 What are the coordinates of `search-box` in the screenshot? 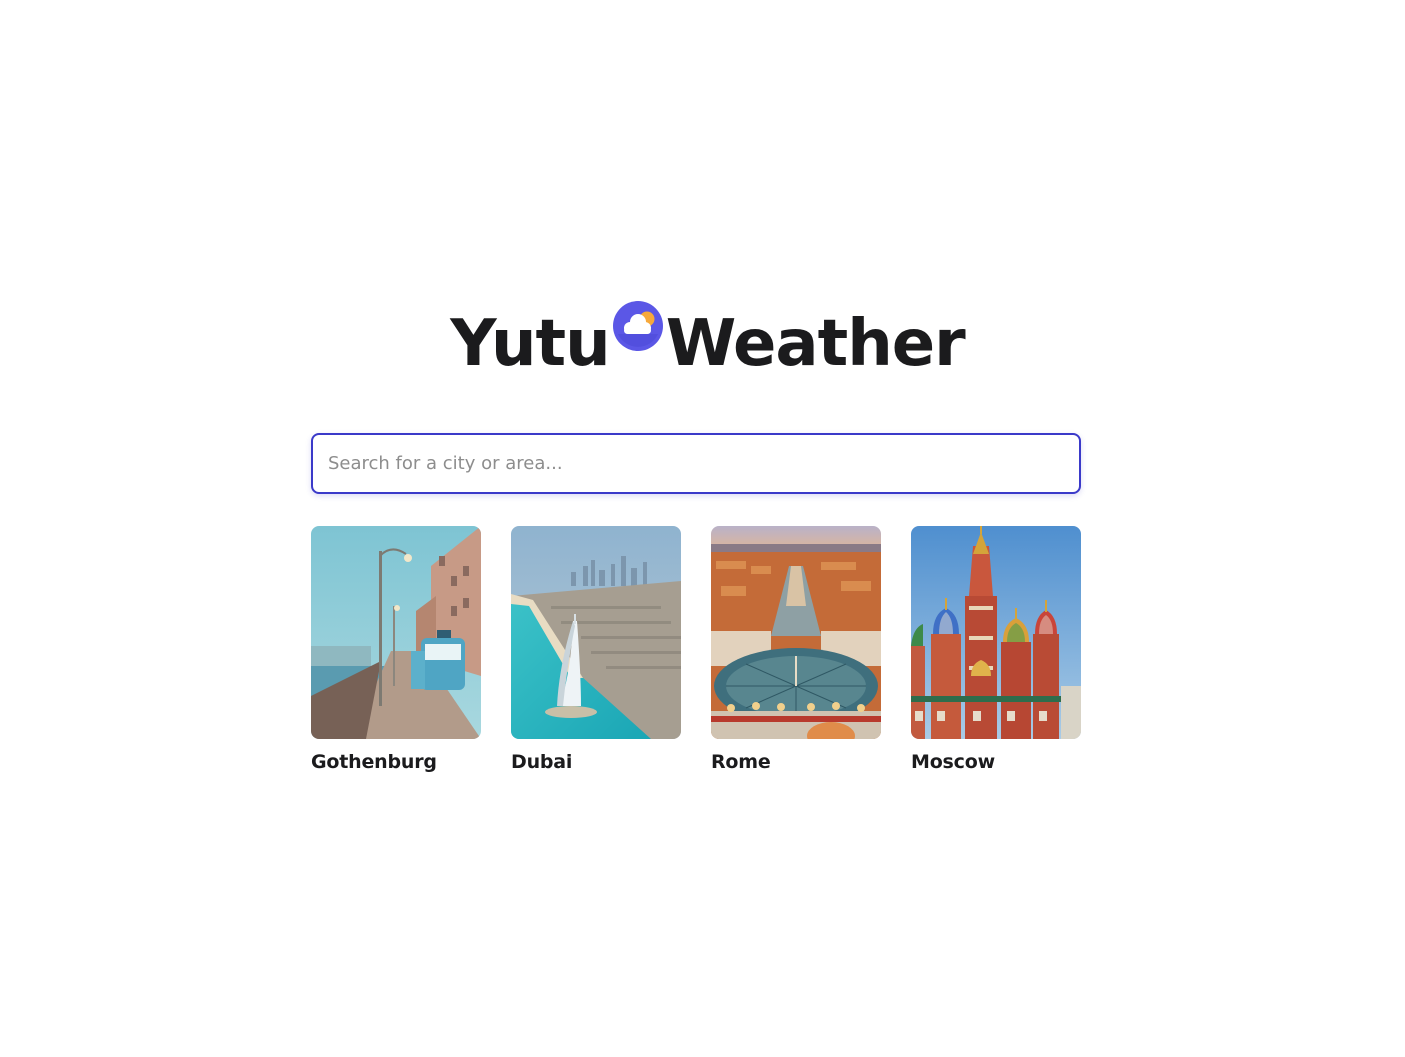 It's located at (696, 463).